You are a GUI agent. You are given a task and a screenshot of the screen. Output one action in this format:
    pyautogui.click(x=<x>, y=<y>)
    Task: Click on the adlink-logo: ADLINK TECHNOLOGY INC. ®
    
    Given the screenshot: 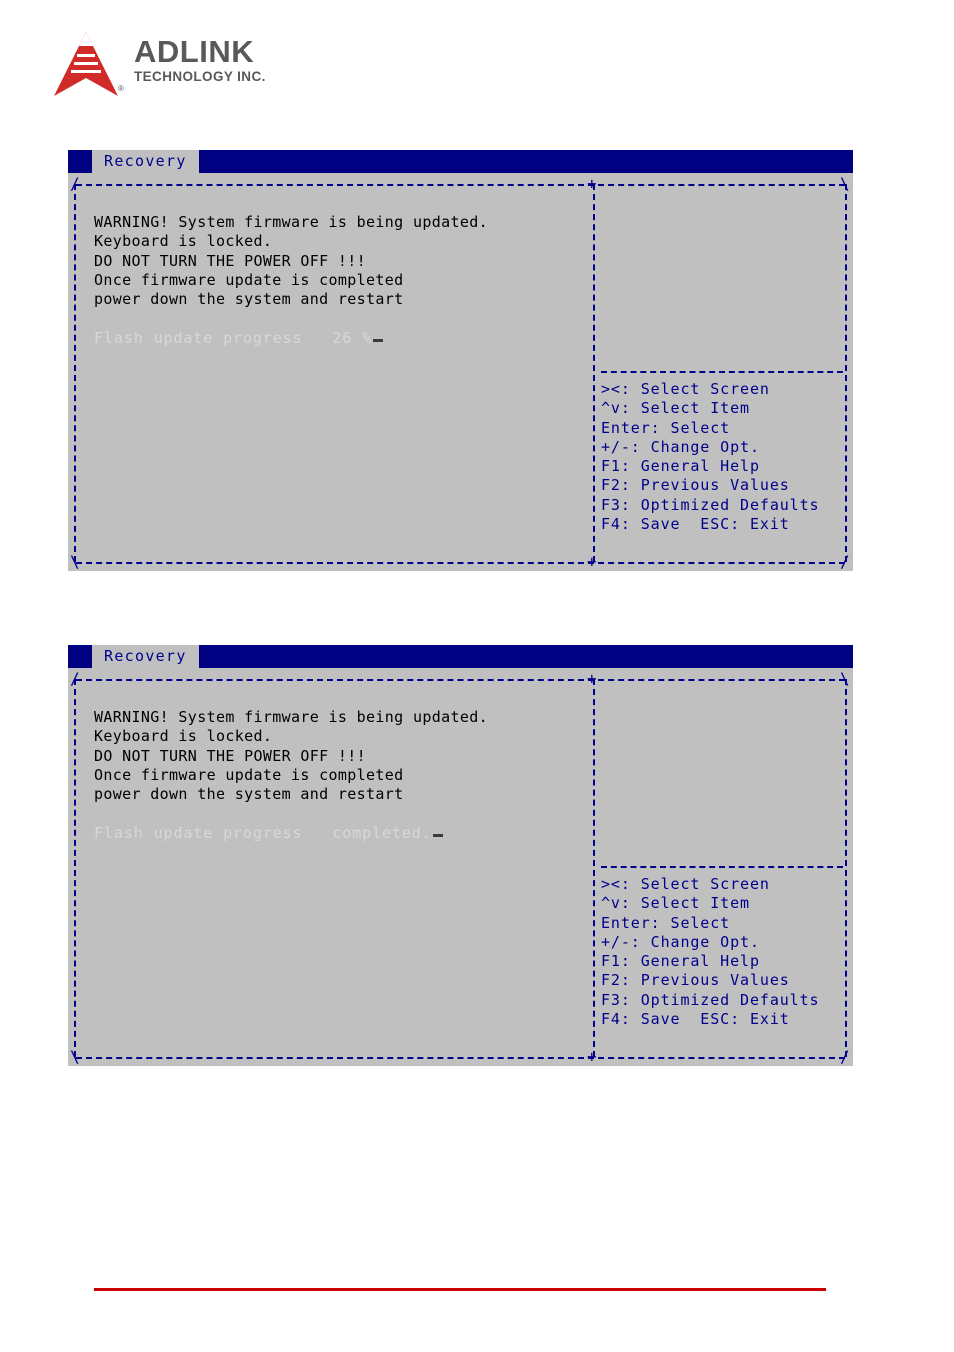 What is the action you would take?
    pyautogui.click(x=177, y=64)
    